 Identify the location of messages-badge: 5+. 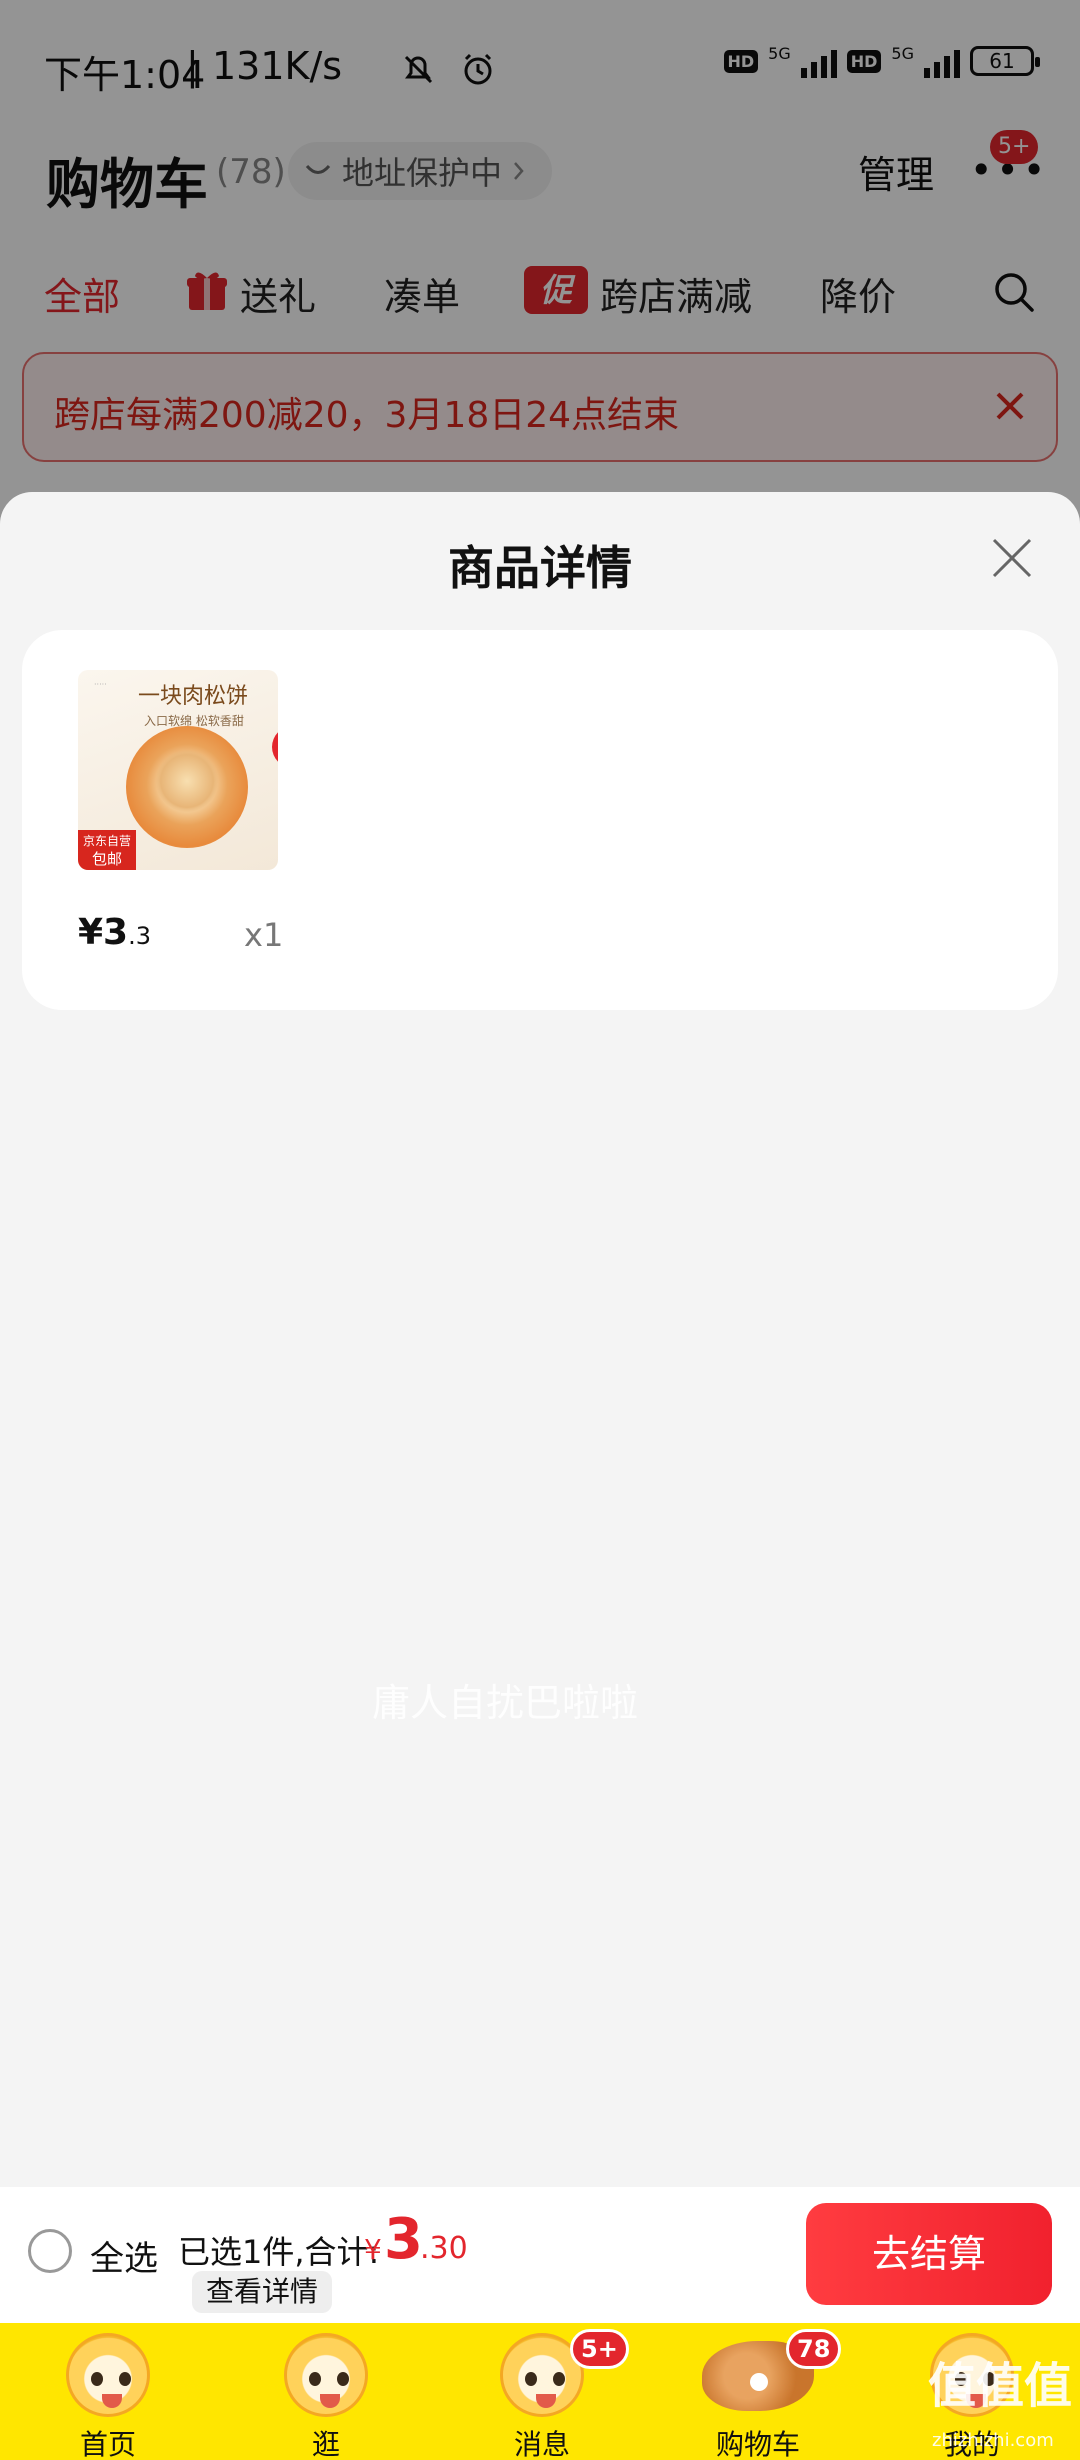
(599, 2349).